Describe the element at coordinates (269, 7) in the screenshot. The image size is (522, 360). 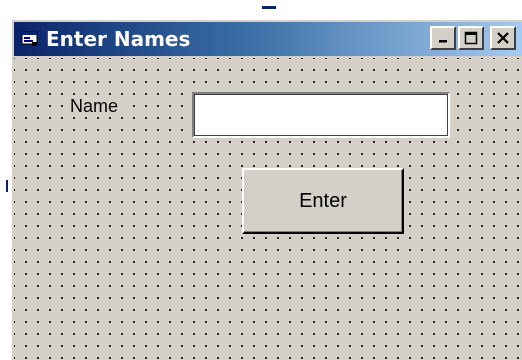
I see `selection-handle-top` at that location.